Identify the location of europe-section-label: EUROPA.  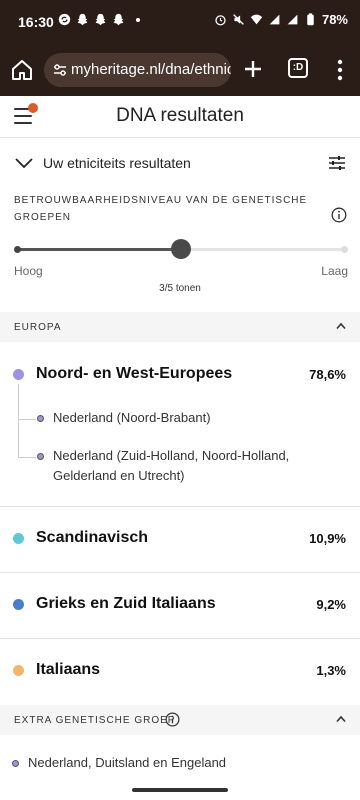
(38, 327).